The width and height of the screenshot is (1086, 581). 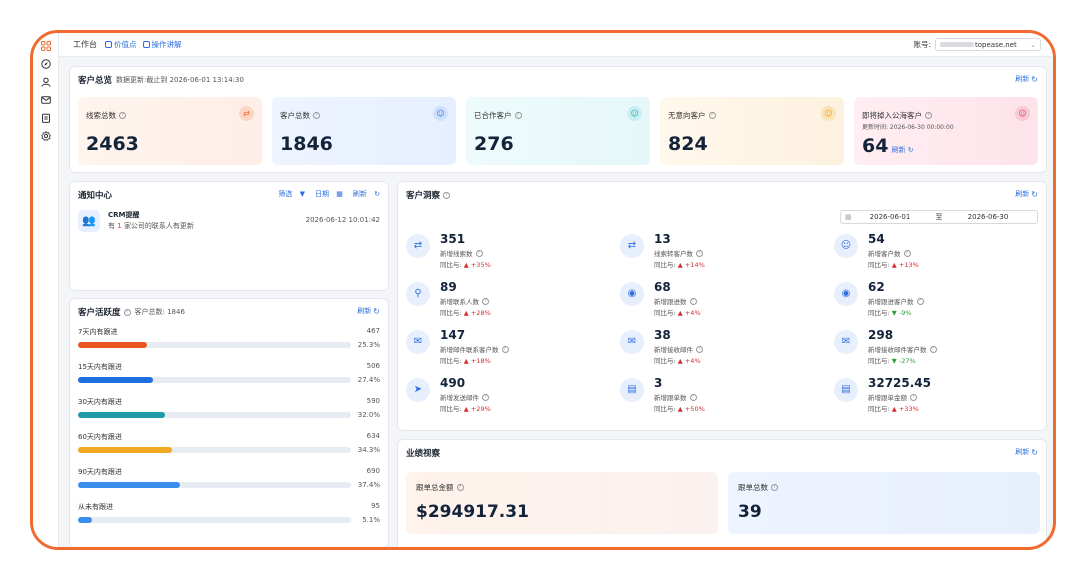 I want to click on total-order-amount: 跟单总金额? $294917.31, so click(x=562, y=503).